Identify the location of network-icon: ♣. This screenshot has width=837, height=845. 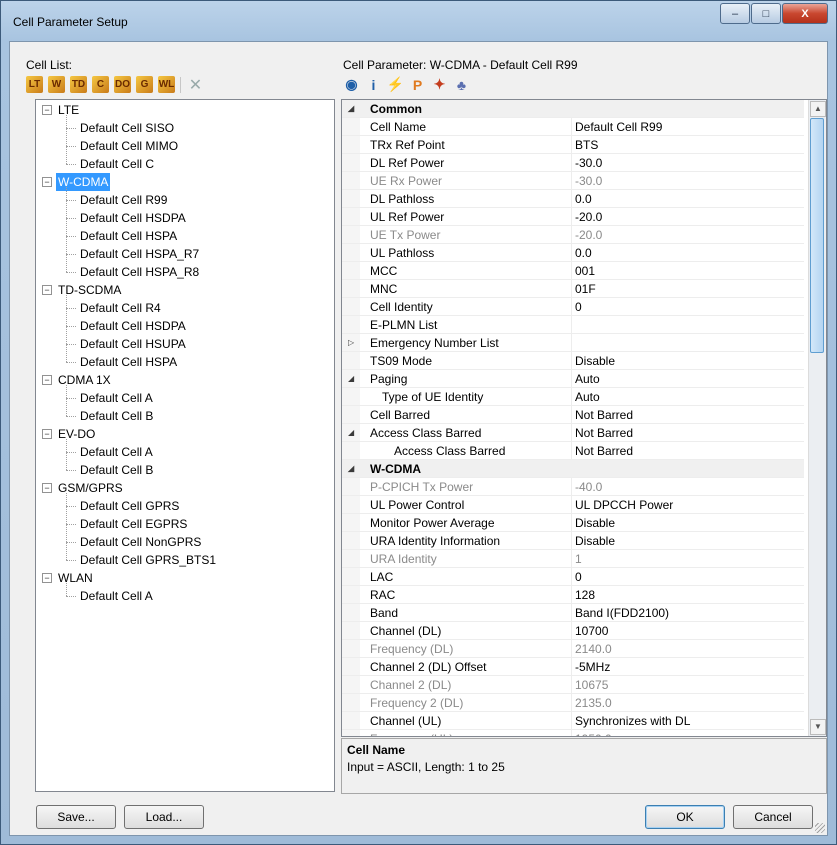
(461, 84).